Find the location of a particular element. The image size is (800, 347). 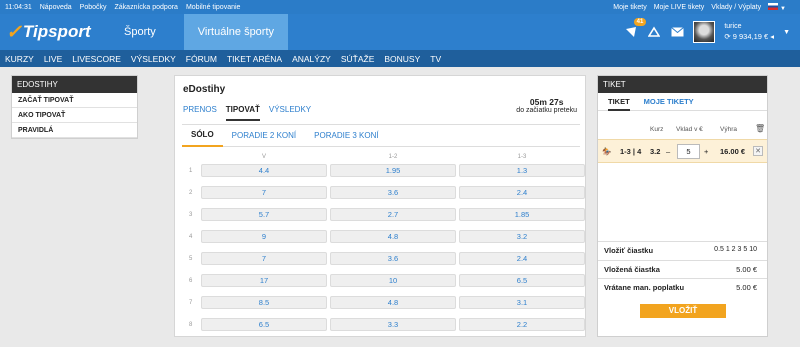

nav-tv: TV is located at coordinates (435, 59).